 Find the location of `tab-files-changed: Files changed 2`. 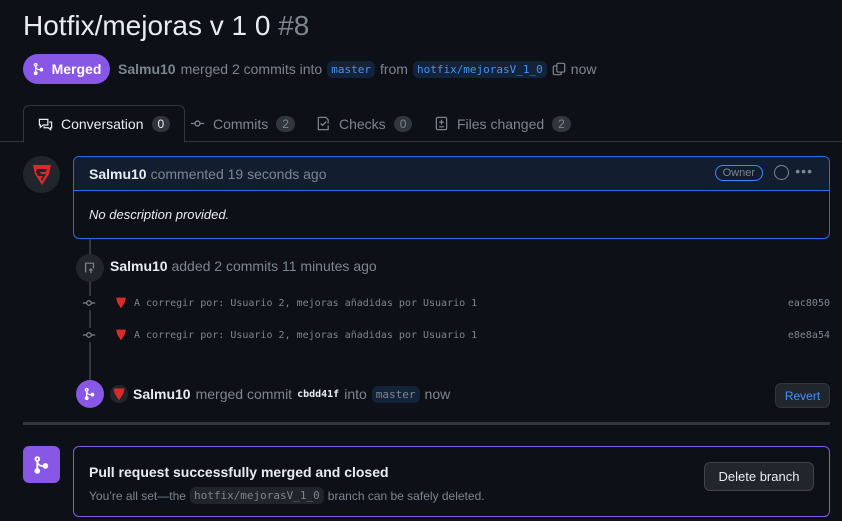

tab-files-changed: Files changed 2 is located at coordinates (502, 123).